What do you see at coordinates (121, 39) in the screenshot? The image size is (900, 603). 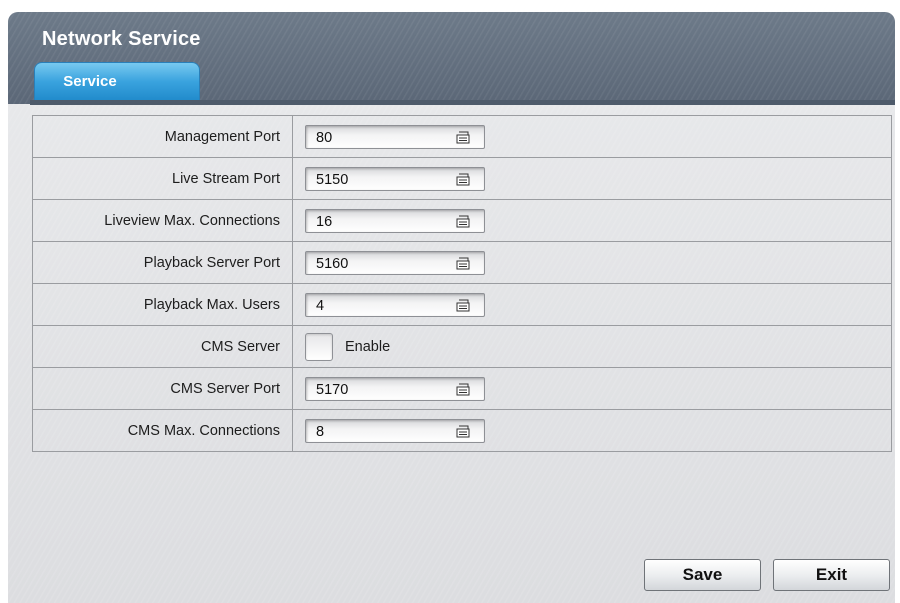 I see `window-title: Network Service` at bounding box center [121, 39].